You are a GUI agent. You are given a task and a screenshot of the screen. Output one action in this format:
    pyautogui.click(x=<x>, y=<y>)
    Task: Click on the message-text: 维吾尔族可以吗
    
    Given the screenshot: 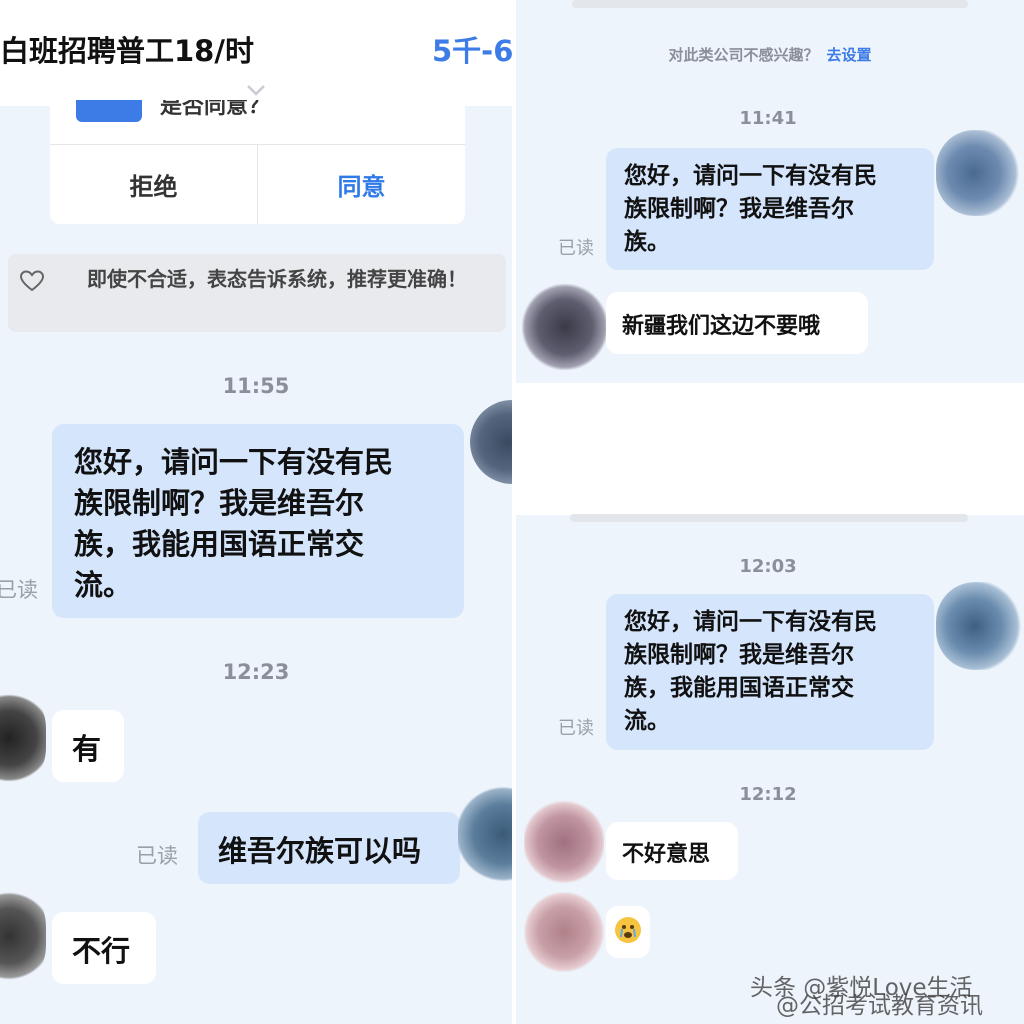 What is the action you would take?
    pyautogui.click(x=320, y=851)
    